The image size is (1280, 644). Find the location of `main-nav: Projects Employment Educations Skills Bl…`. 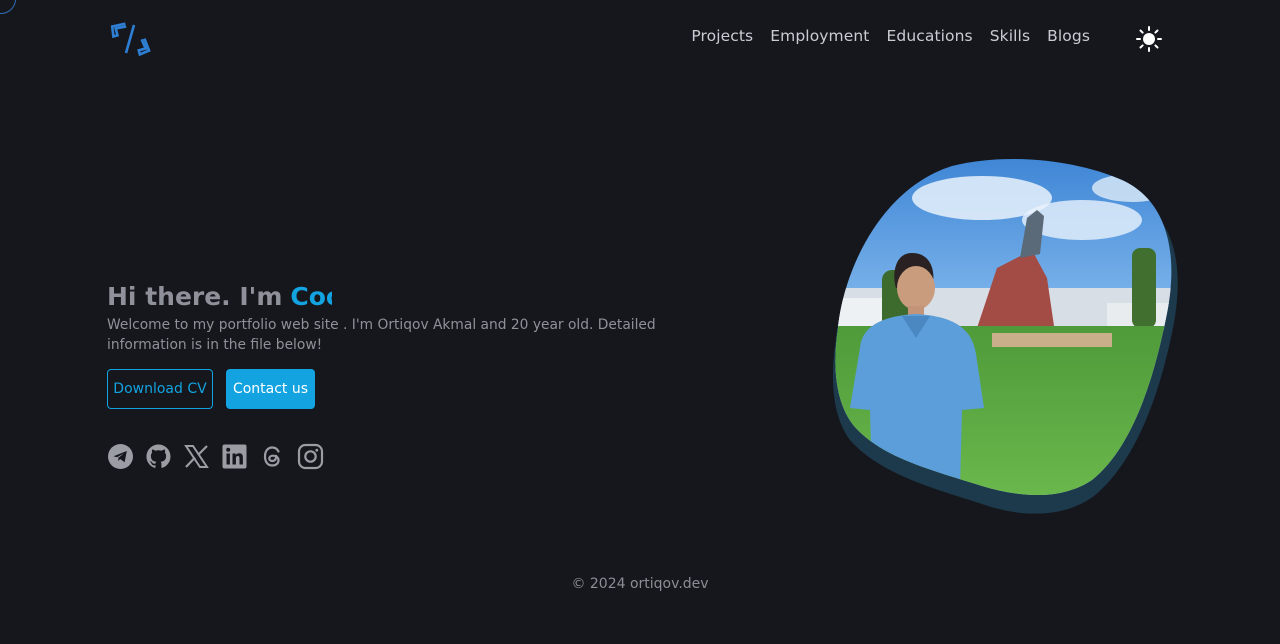

main-nav: Projects Employment Educations Skills Bl… is located at coordinates (890, 36).